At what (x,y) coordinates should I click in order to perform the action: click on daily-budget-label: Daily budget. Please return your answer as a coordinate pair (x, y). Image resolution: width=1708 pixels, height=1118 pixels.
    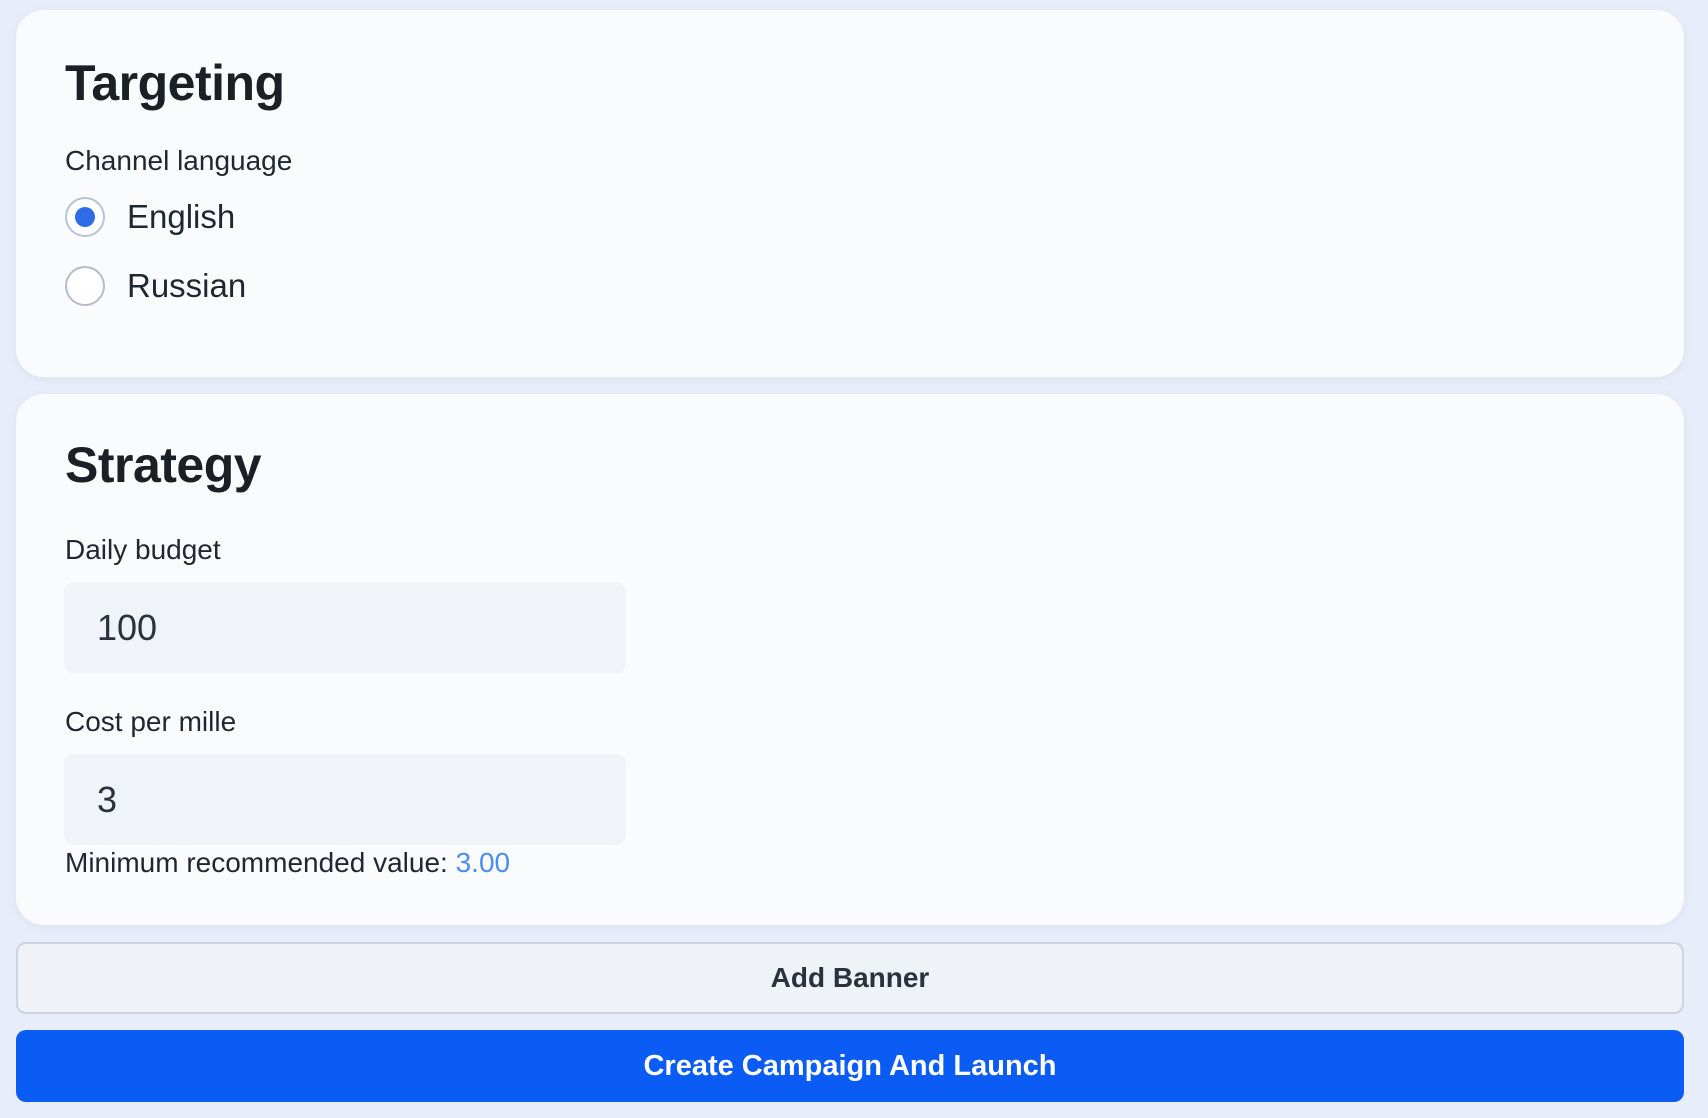
    Looking at the image, I should click on (143, 549).